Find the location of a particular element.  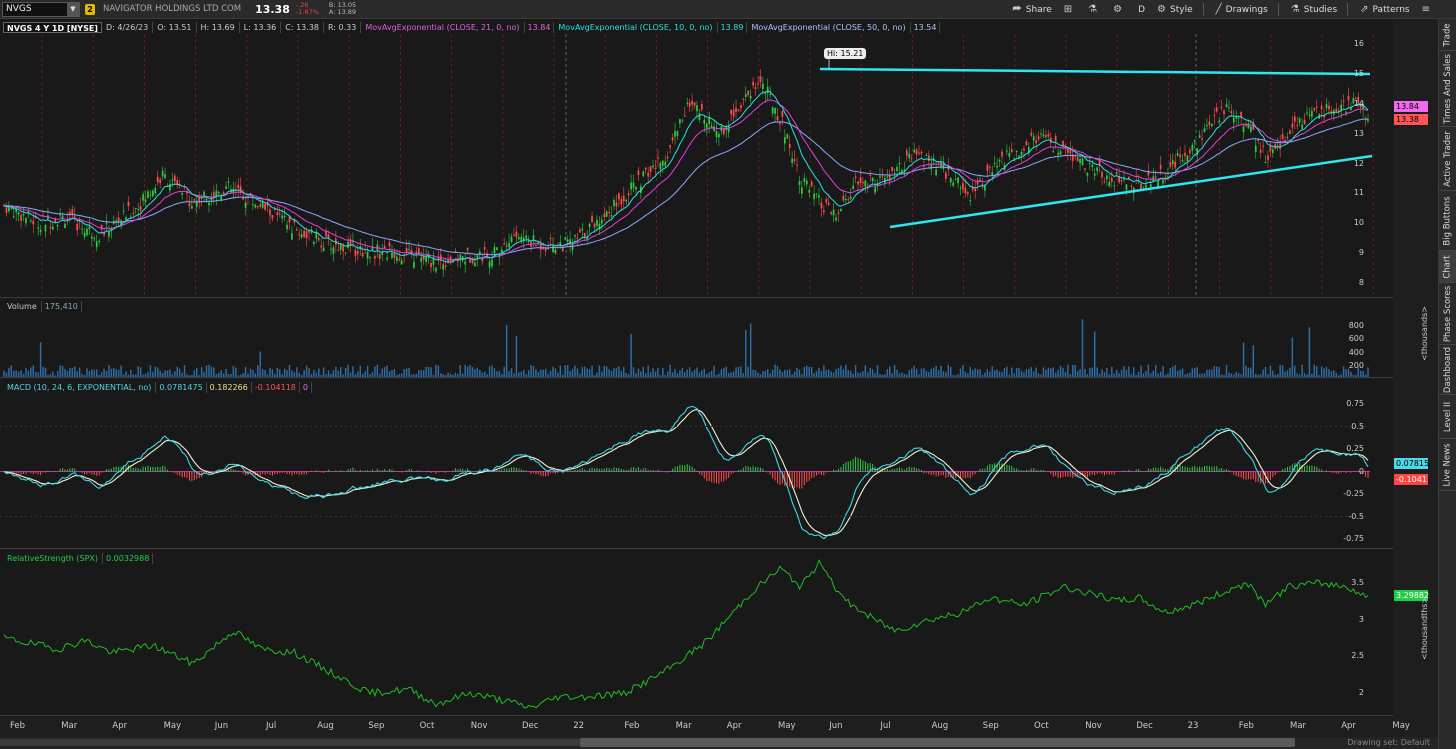

side-tab-dashboard: Dashboard is located at coordinates (1447, 370).